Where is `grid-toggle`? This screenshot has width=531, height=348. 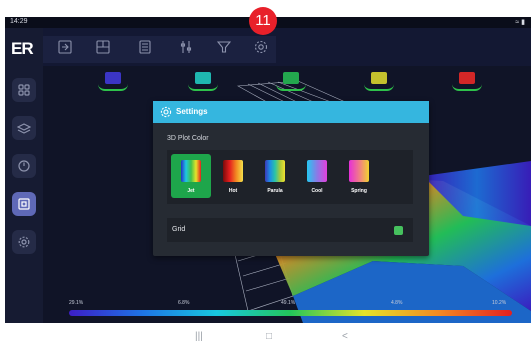 grid-toggle is located at coordinates (398, 230).